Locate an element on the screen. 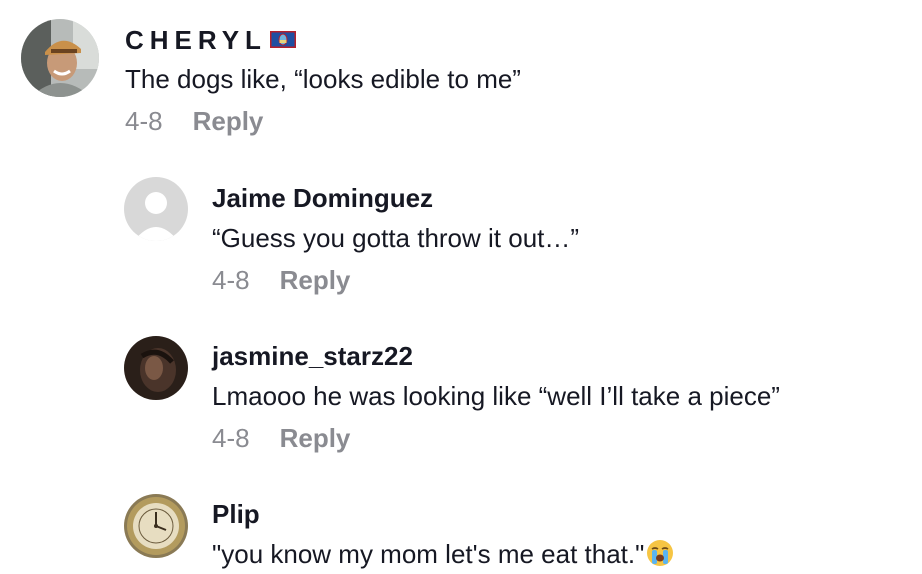  username: CHERYL is located at coordinates (210, 40).